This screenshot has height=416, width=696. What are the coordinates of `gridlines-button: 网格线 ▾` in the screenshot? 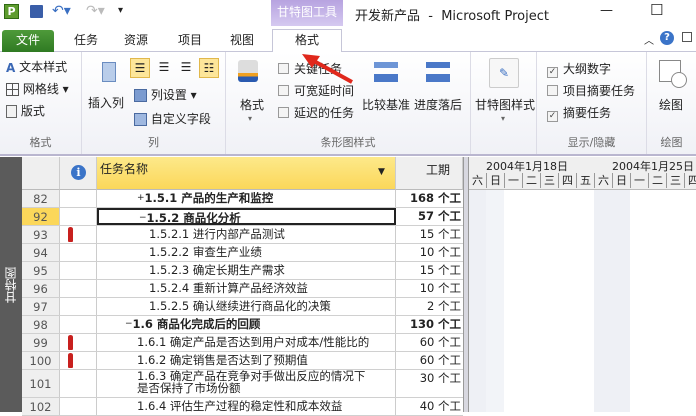 It's located at (37, 88).